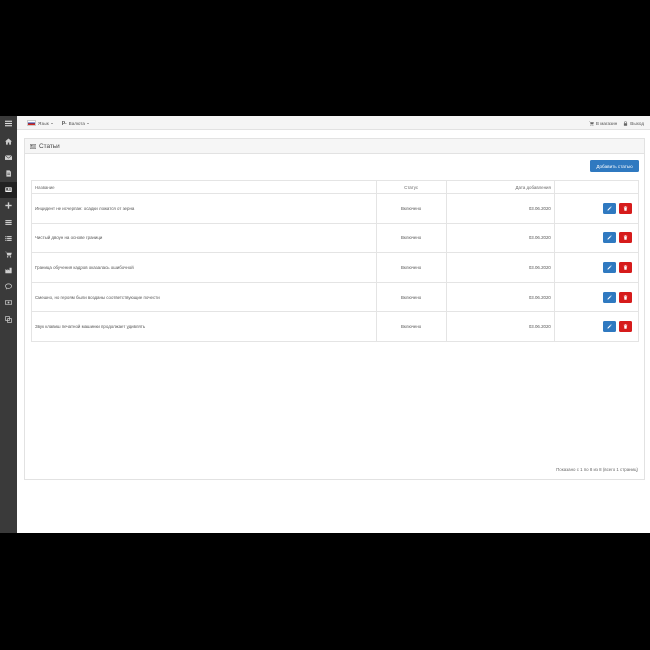  Describe the element at coordinates (43, 123) in the screenshot. I see `language-label: Язык` at that location.